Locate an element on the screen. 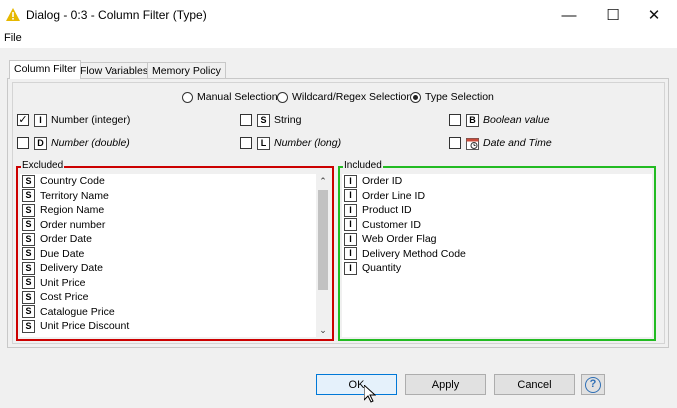  ok-button: OK is located at coordinates (356, 384).